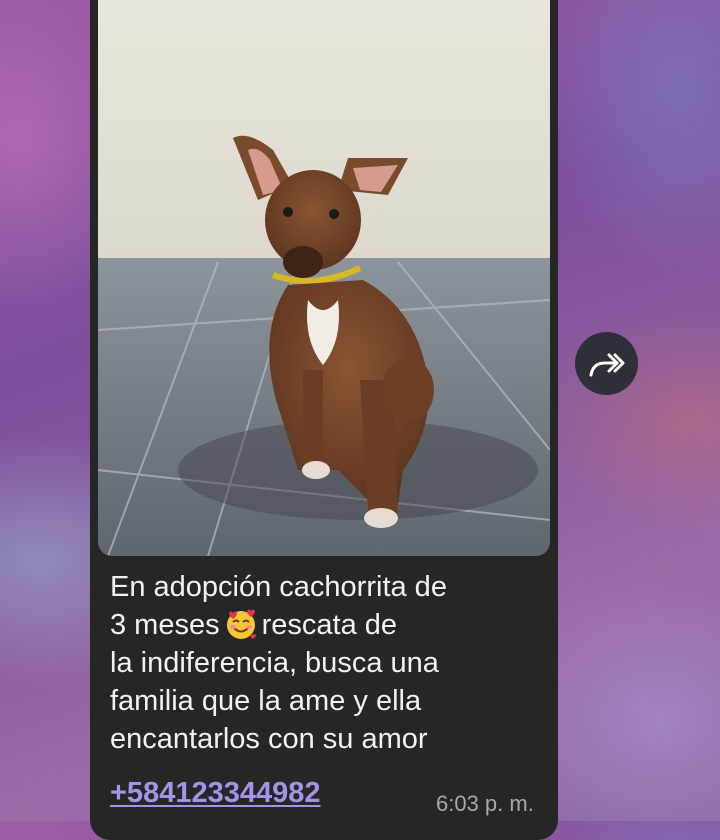 Image resolution: width=720 pixels, height=840 pixels. Describe the element at coordinates (269, 739) in the screenshot. I see `caption-line: encantarlos con su amor` at that location.